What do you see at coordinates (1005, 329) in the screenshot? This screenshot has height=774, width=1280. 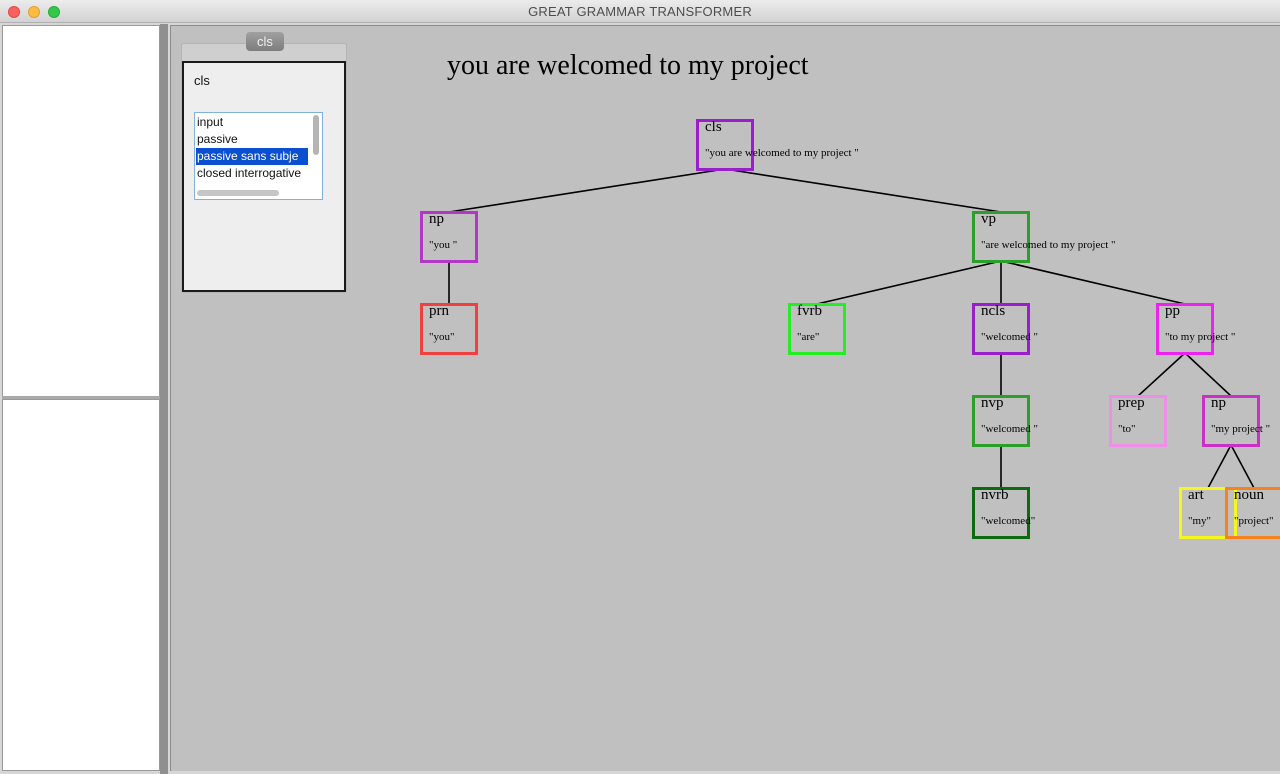 I see `tree-node-ncls: ncls "welcomed "` at bounding box center [1005, 329].